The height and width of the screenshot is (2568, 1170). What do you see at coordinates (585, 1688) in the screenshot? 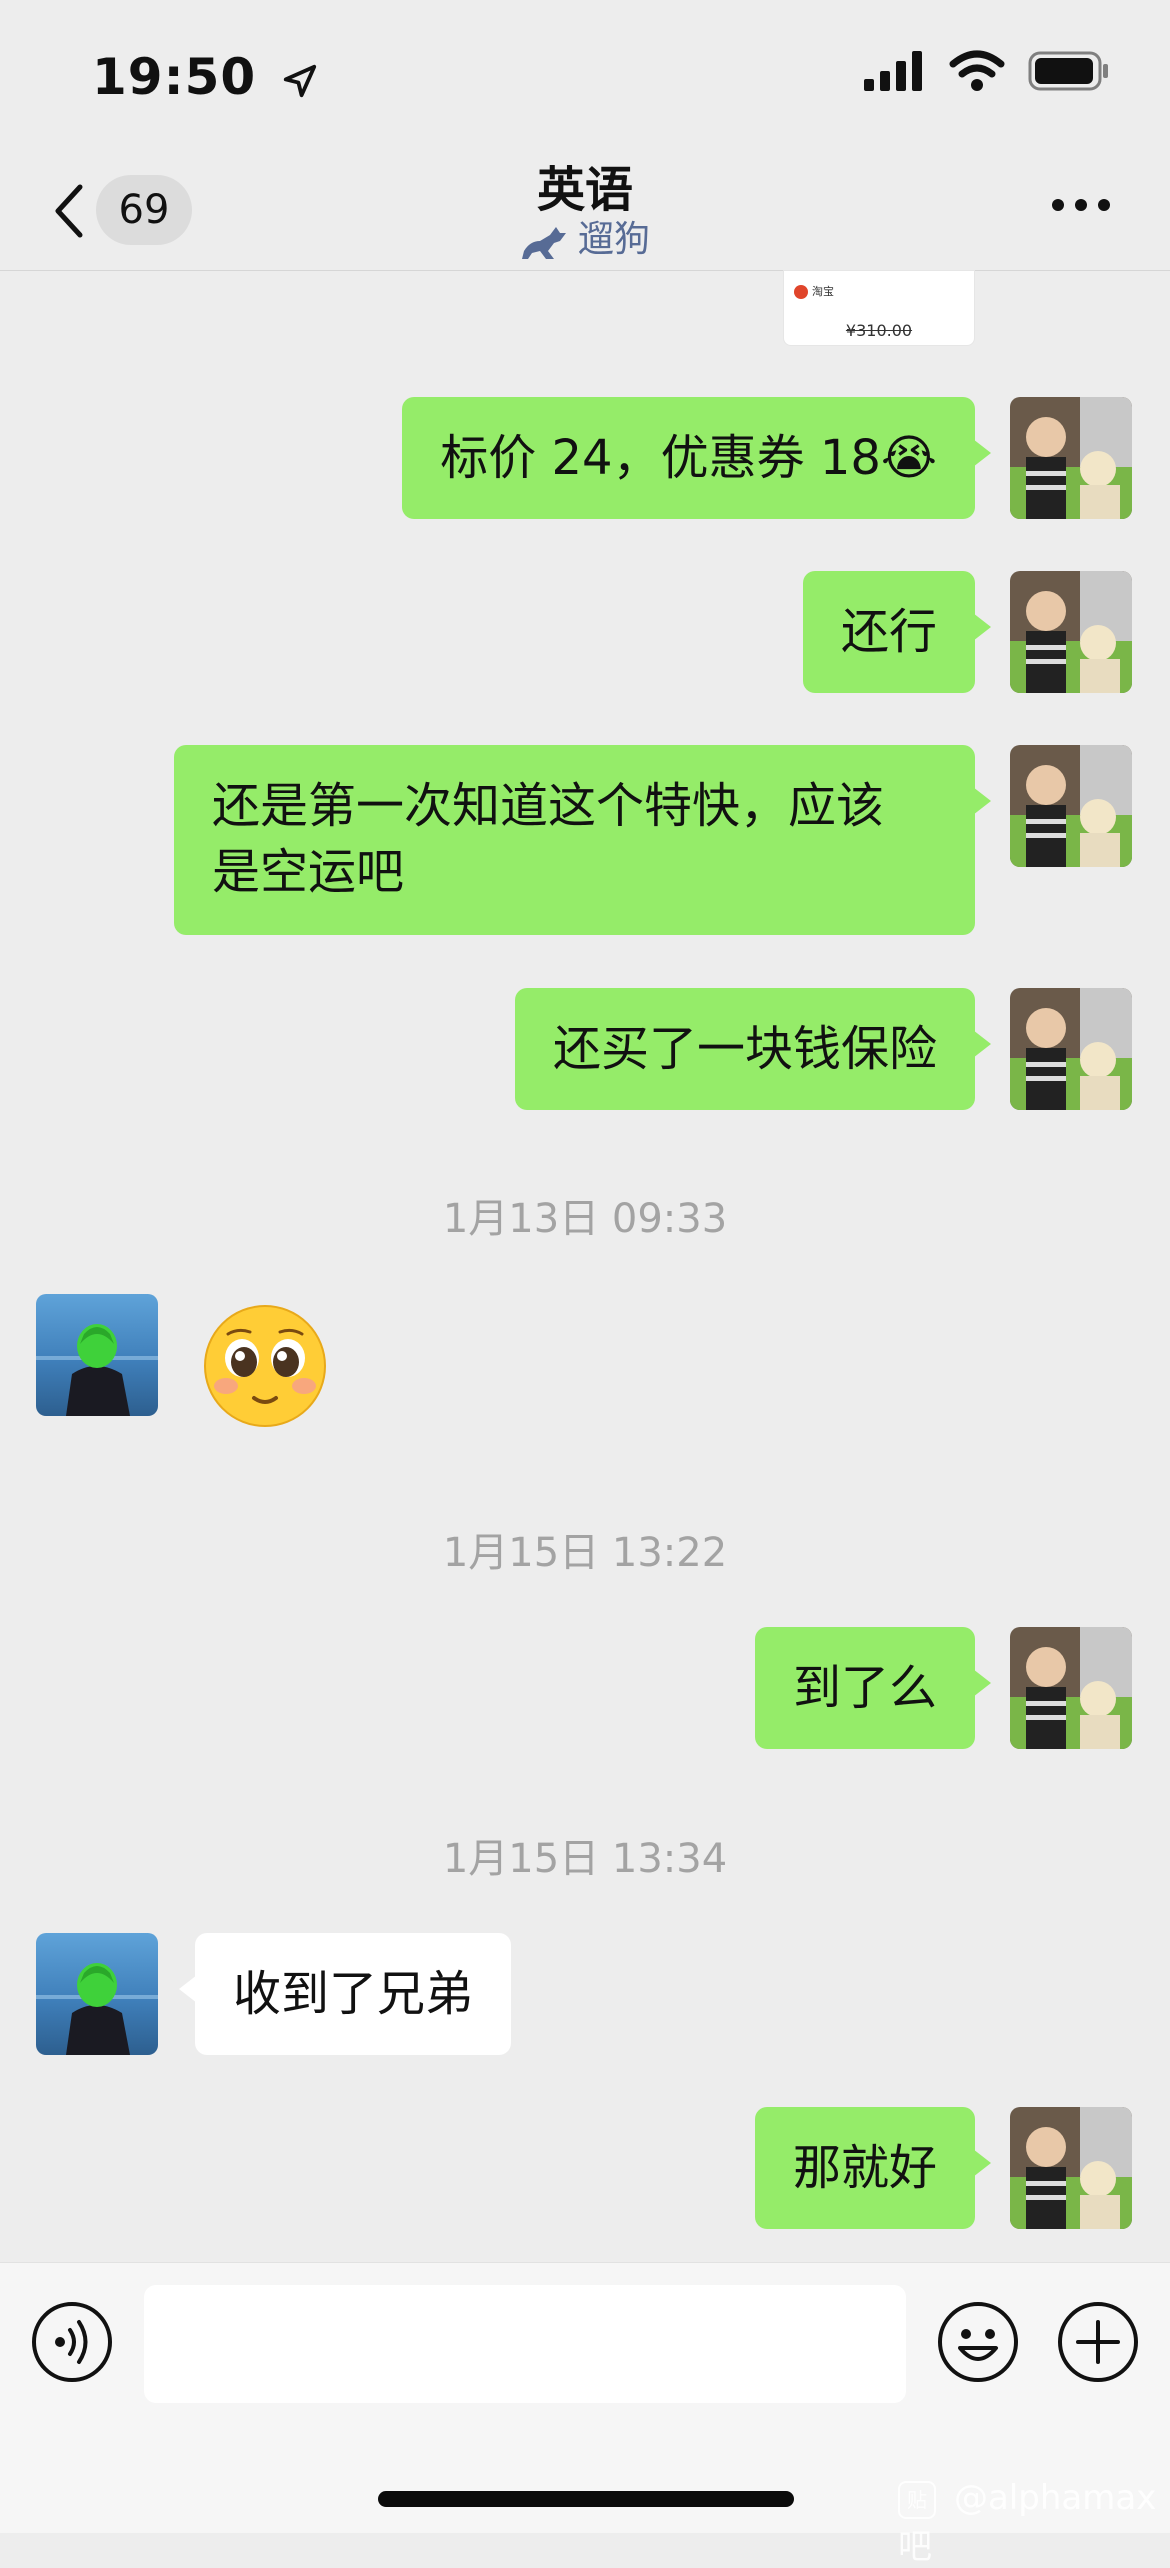
I see `message-row: 到了么` at bounding box center [585, 1688].